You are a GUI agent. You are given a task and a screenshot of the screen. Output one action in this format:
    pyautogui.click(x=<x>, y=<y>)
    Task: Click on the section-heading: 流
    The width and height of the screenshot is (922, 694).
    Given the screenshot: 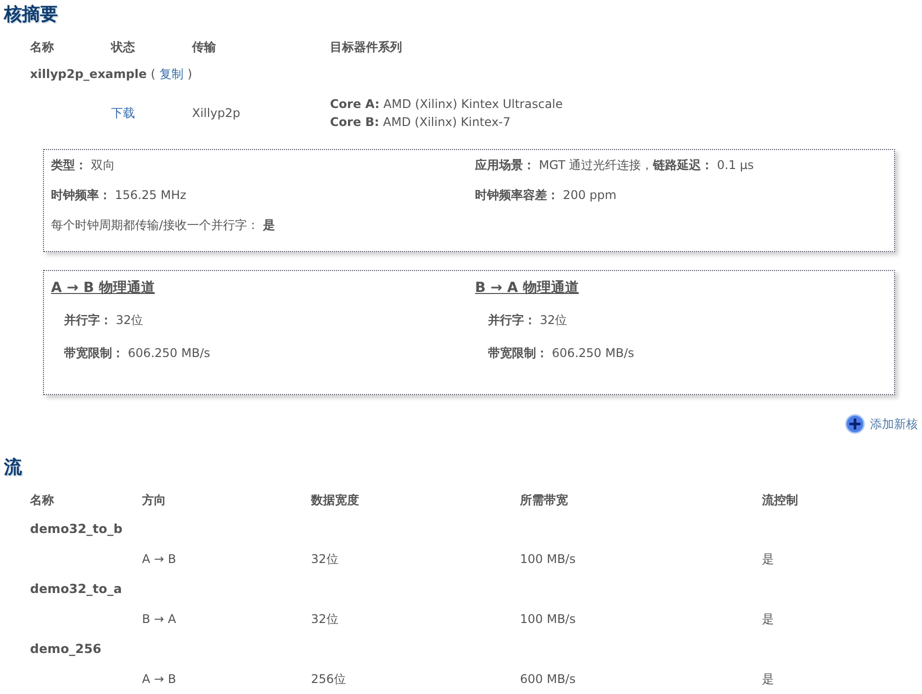 What is the action you would take?
    pyautogui.click(x=12, y=468)
    